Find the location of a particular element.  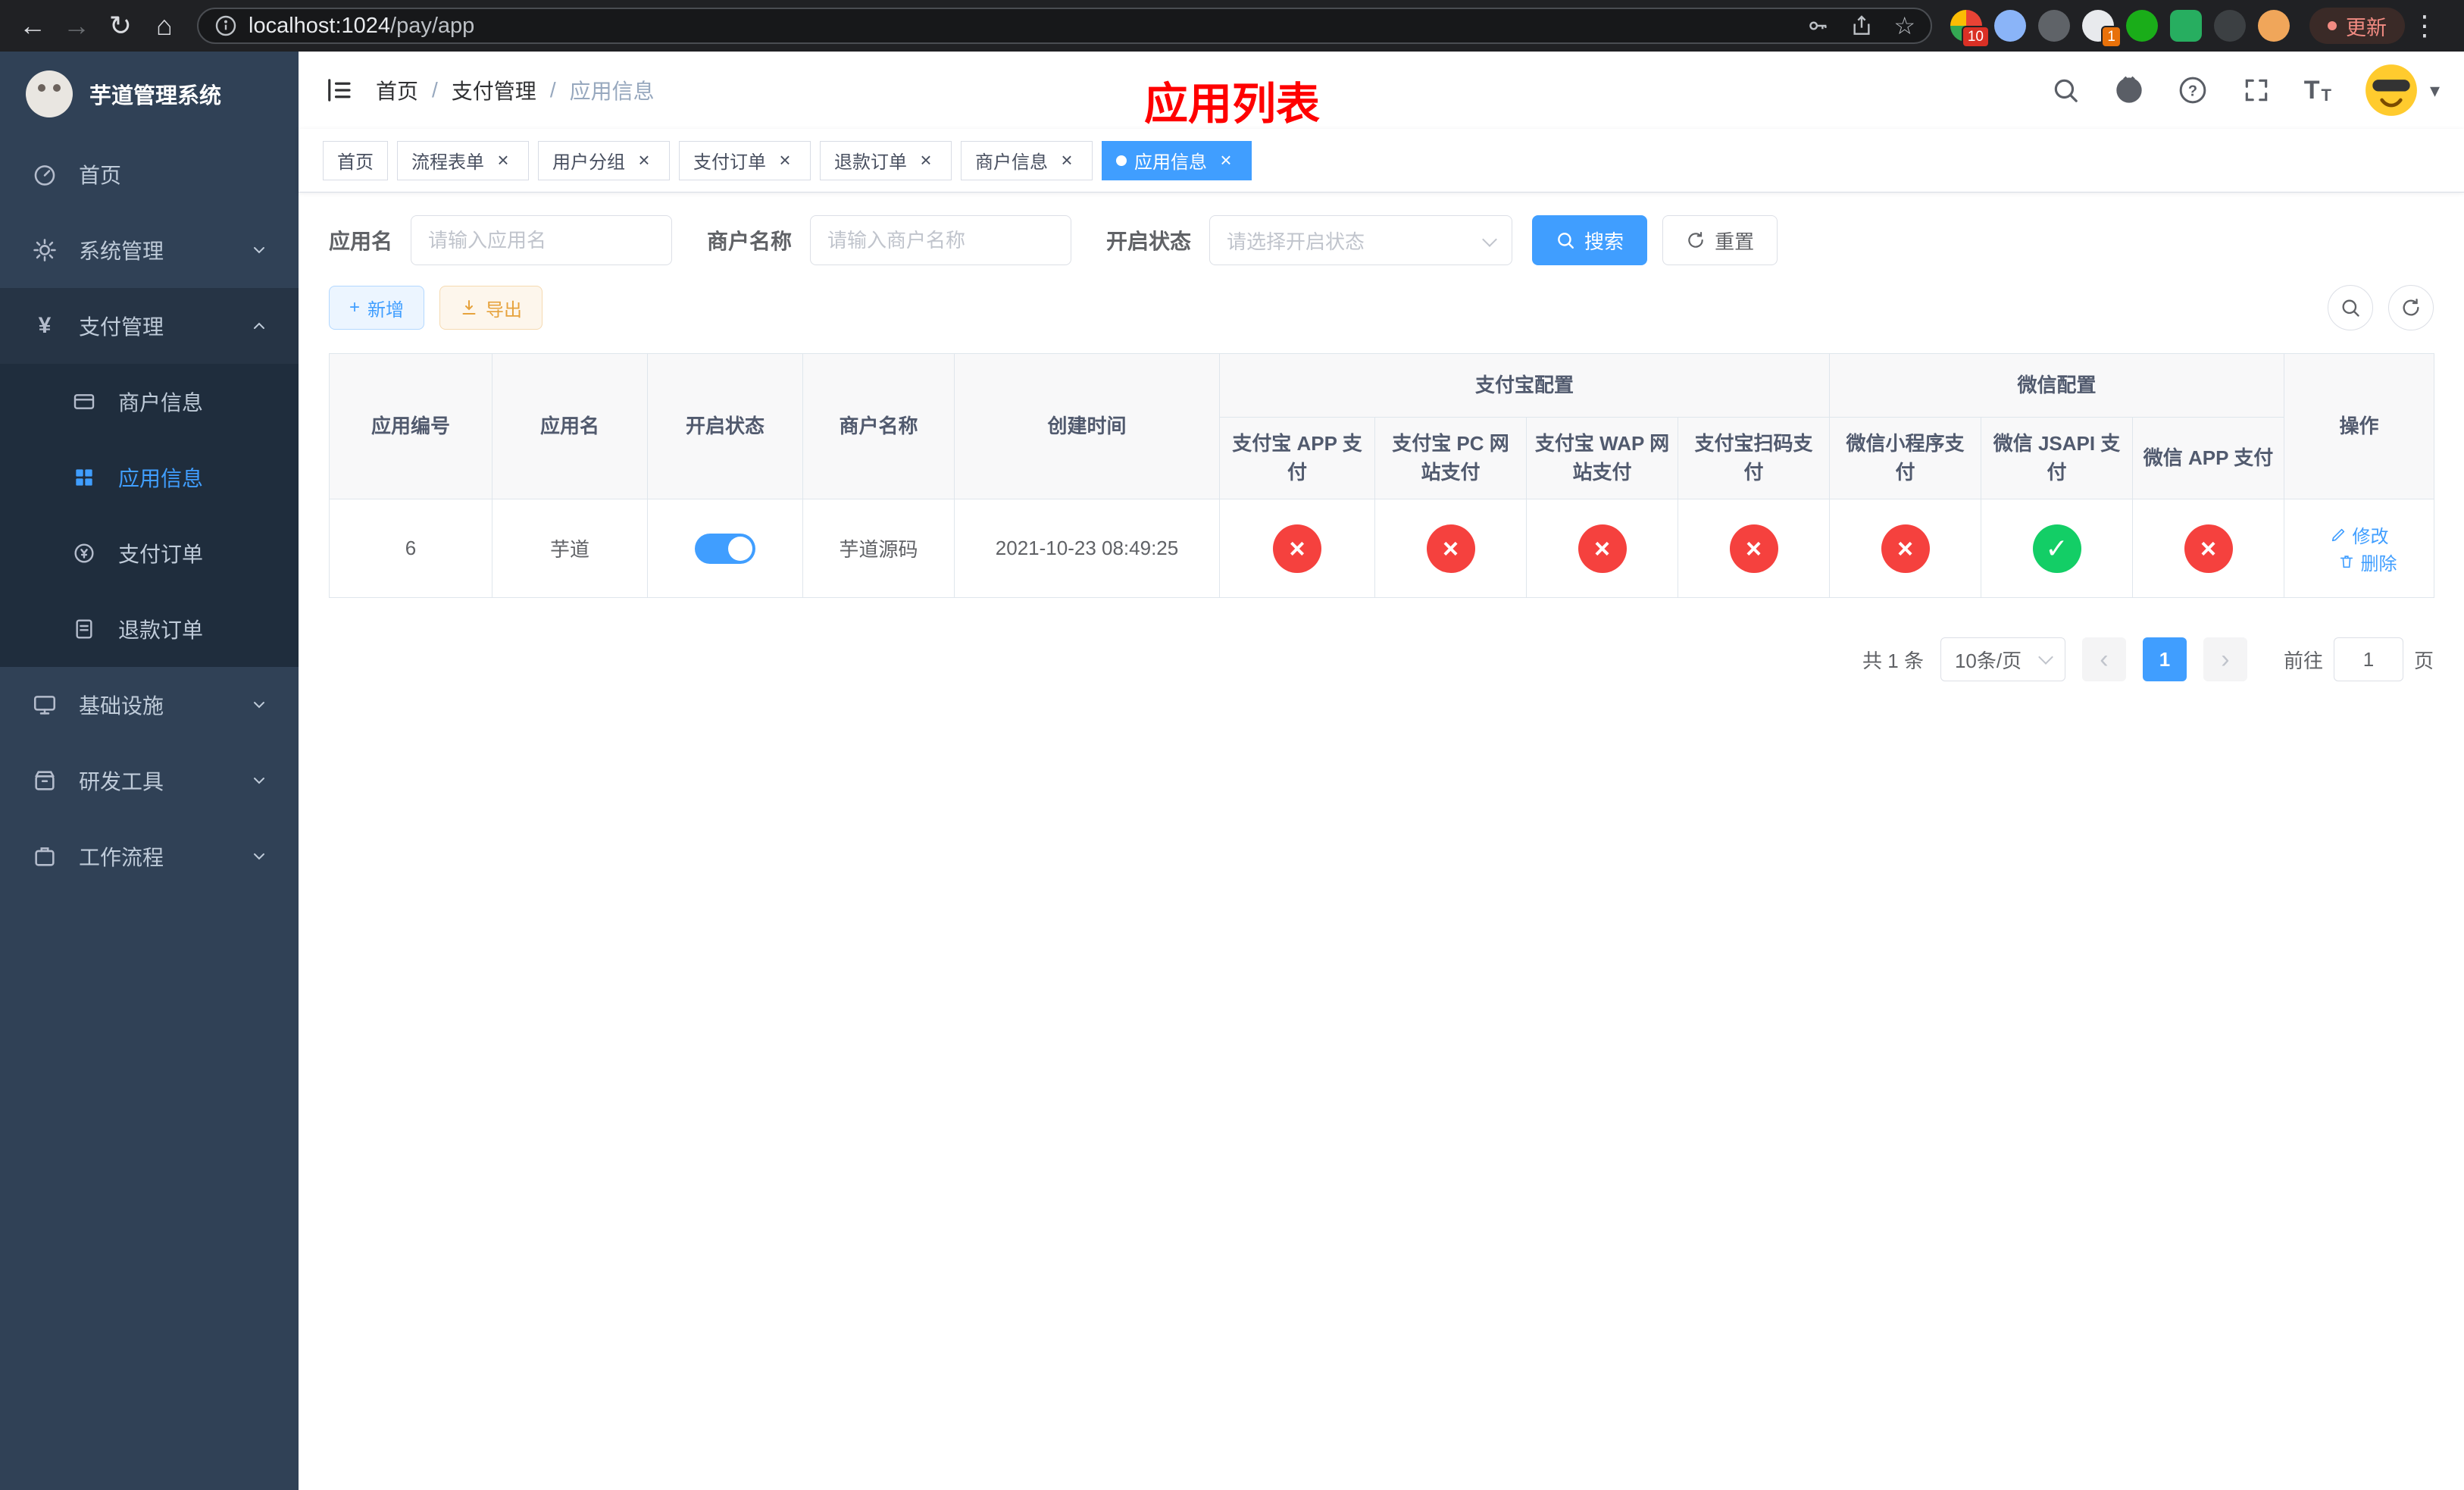

url-text: localhost:1024/pay/app is located at coordinates (361, 27).